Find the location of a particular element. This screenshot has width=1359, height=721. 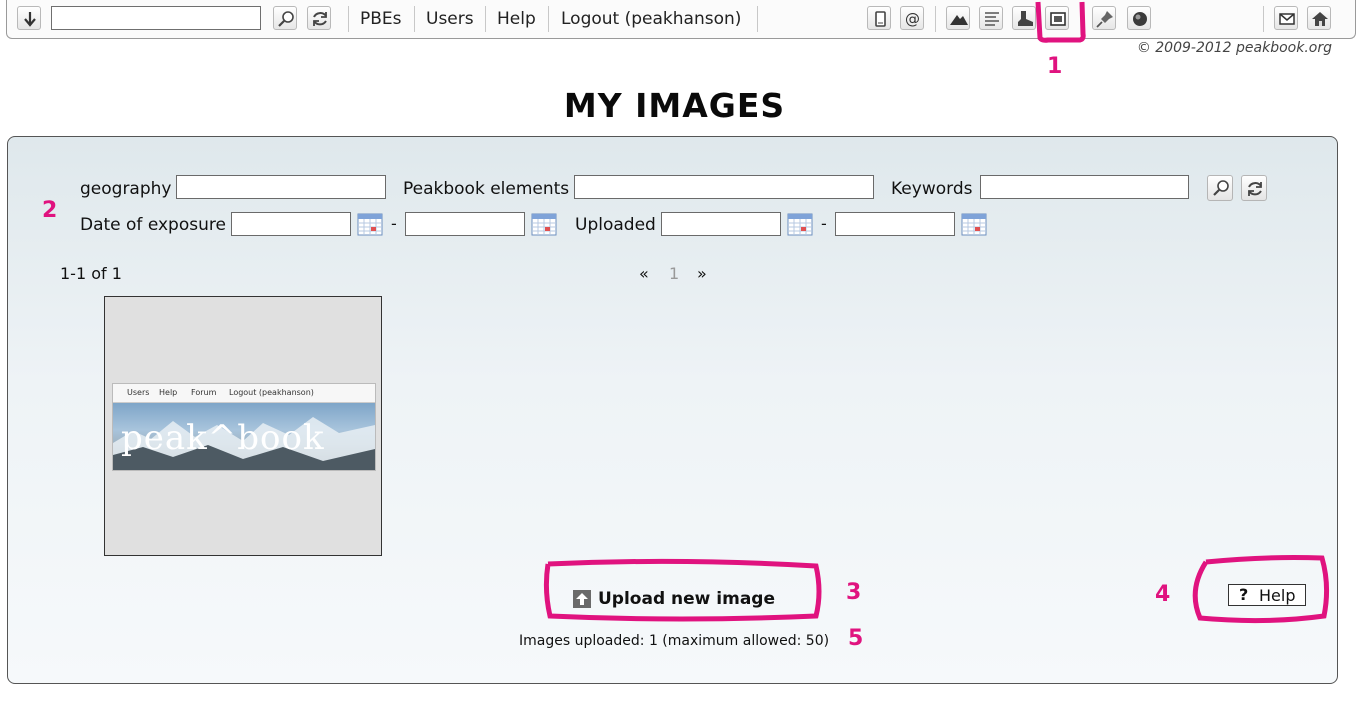

exposure-to-calendar-icon is located at coordinates (544, 224).